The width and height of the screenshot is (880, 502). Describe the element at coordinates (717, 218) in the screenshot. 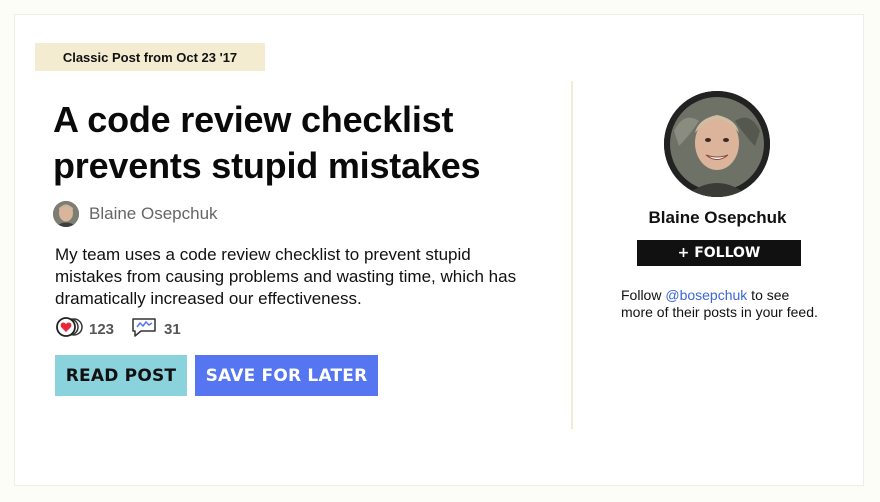

I see `profile-name: Blaine Osepchuk` at that location.